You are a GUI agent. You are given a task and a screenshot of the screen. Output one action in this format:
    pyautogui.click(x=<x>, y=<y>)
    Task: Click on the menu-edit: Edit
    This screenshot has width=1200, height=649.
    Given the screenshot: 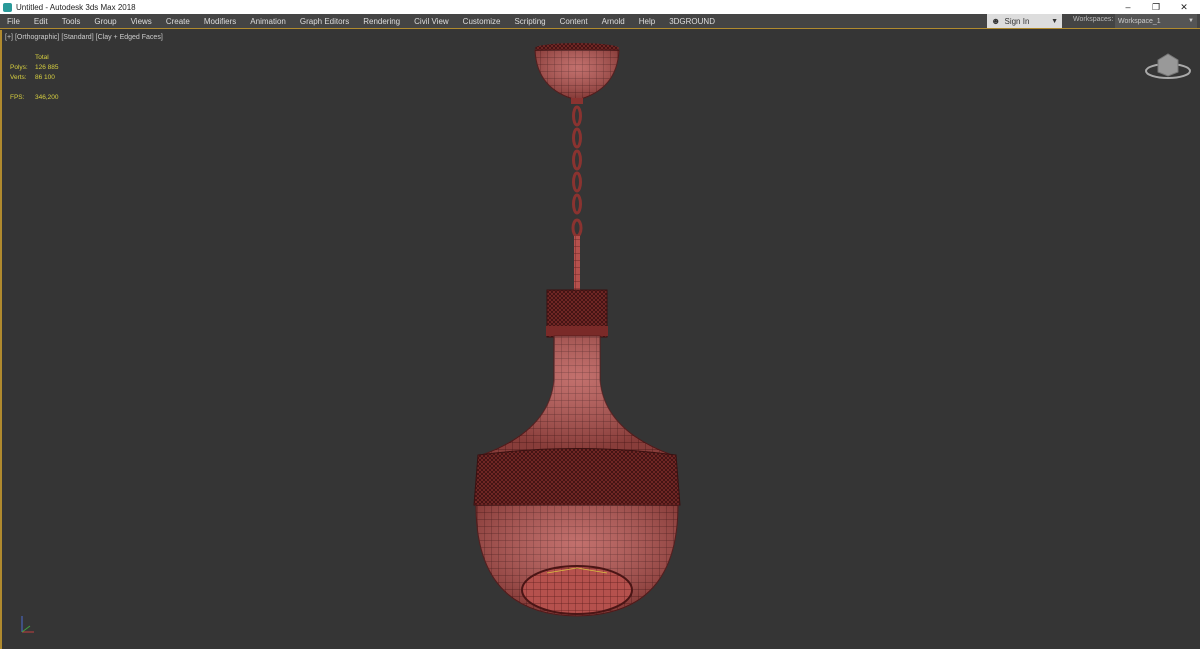 What is the action you would take?
    pyautogui.click(x=41, y=21)
    